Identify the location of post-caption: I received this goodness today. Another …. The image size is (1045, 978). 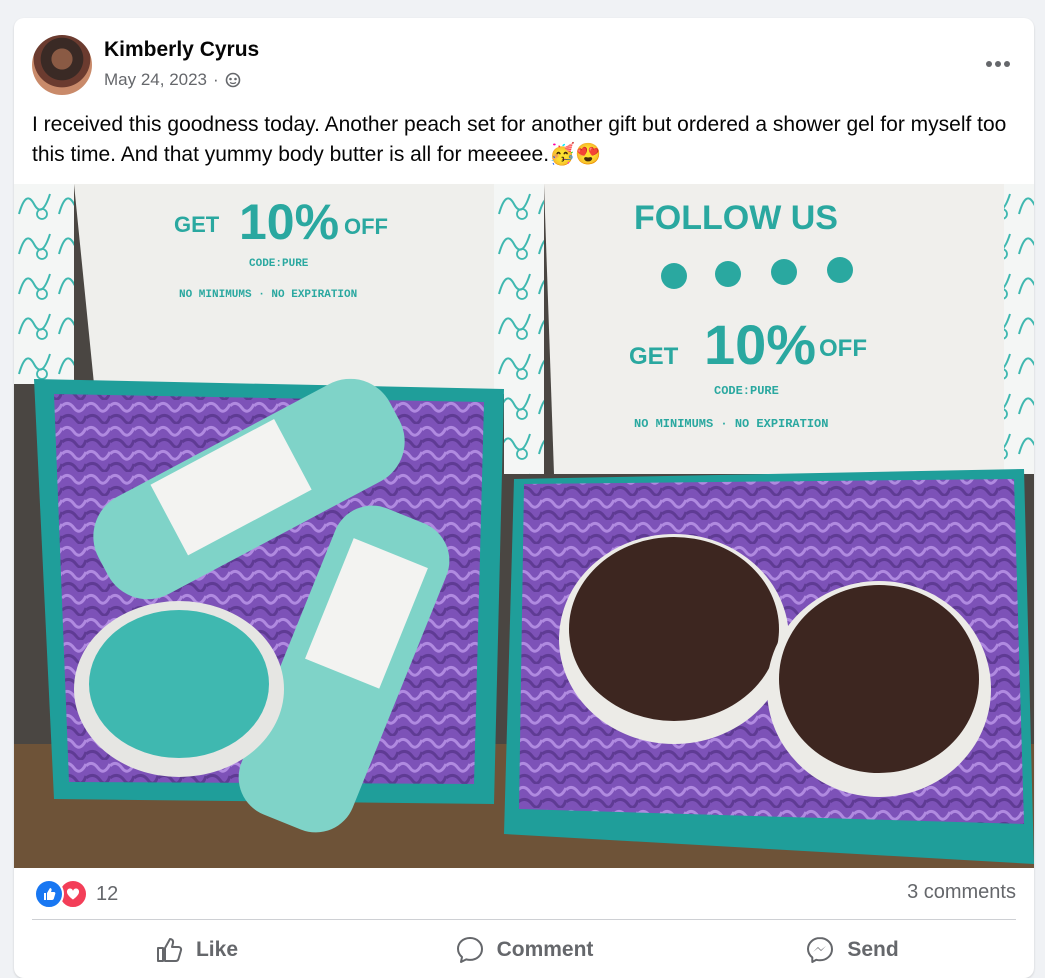
(519, 139).